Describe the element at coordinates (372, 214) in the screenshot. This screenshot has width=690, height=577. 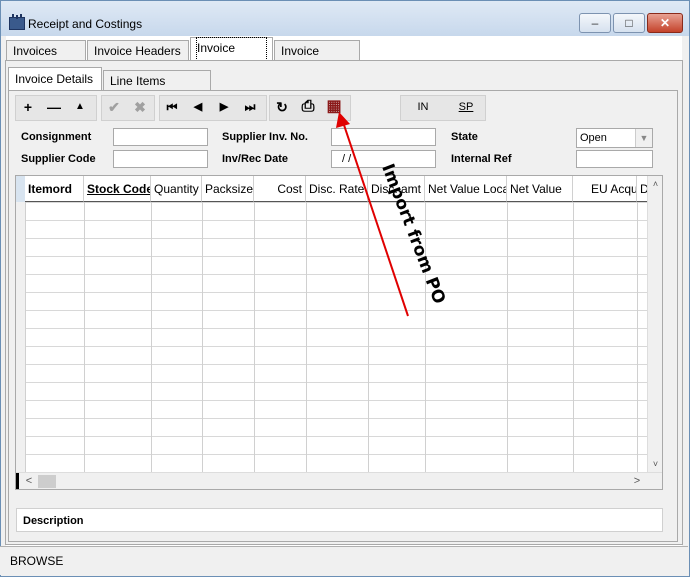
I see `annotation-overlay` at that location.